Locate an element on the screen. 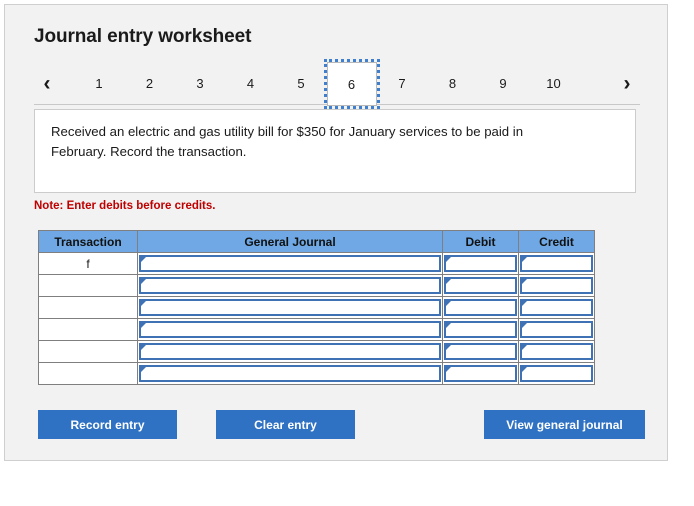  table-header-row: Transaction General Journal Debit Credit is located at coordinates (316, 241).